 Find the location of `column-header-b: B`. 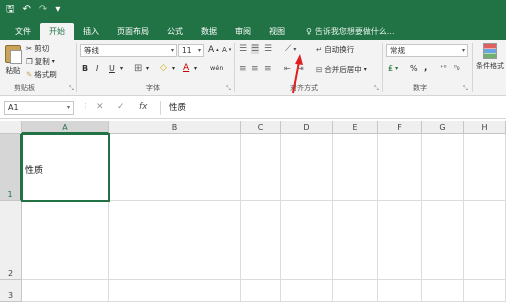

column-header-b: B is located at coordinates (175, 127).